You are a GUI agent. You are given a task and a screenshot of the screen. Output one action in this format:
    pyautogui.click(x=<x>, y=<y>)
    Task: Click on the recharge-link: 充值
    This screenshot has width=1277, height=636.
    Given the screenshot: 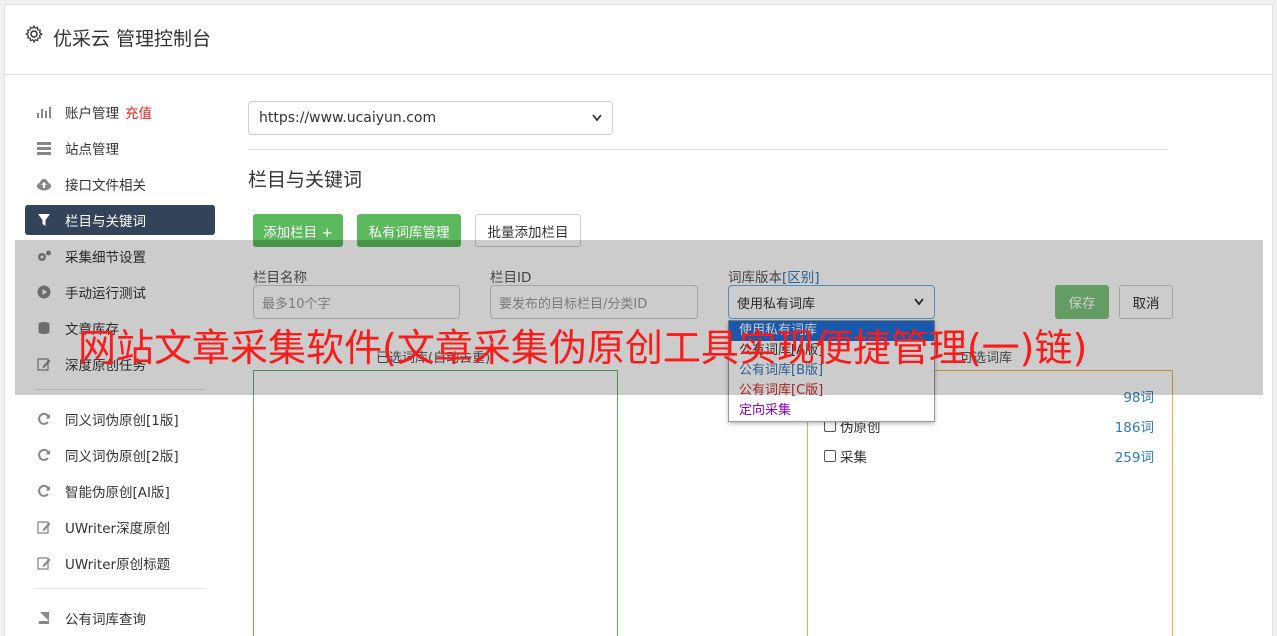 What is the action you would take?
    pyautogui.click(x=138, y=112)
    